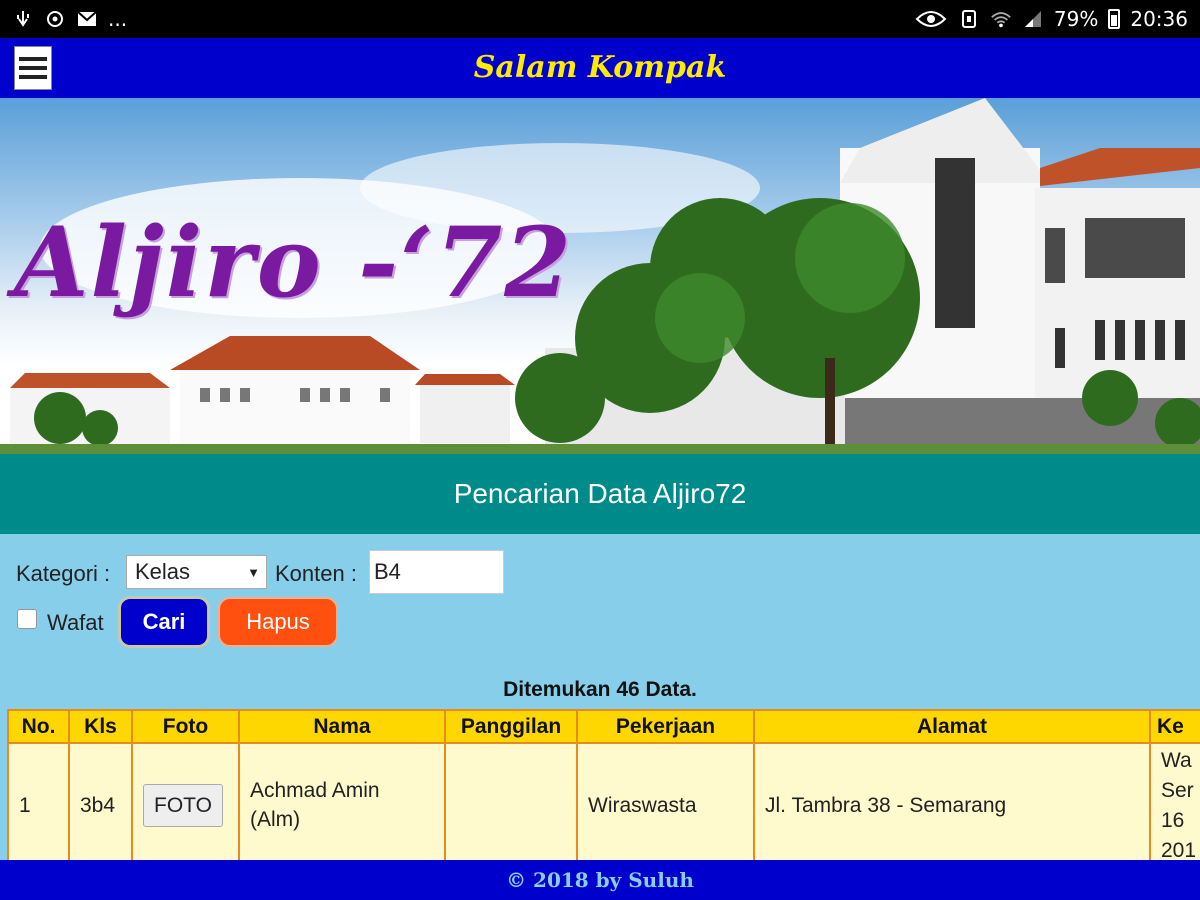 The image size is (1200, 900). I want to click on kategori-select: Kelas ▼, so click(196, 572).